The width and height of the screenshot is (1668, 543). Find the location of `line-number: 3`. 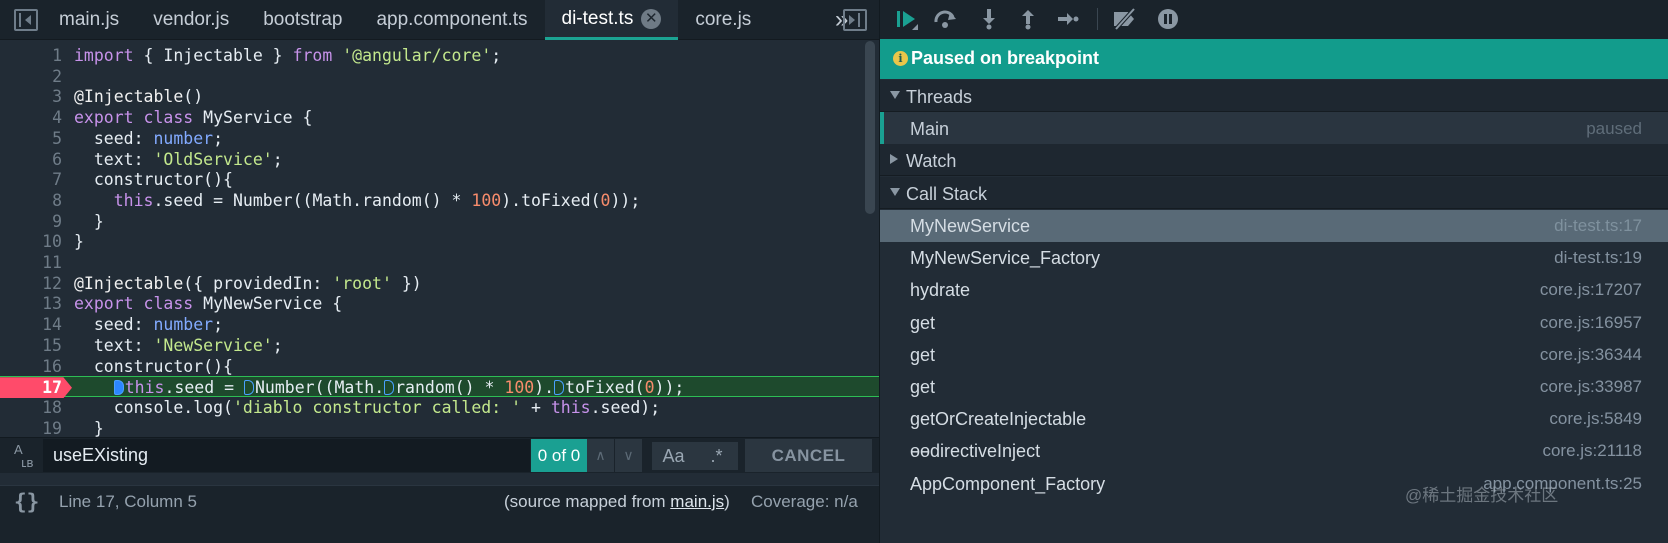

line-number: 3 is located at coordinates (31, 96).